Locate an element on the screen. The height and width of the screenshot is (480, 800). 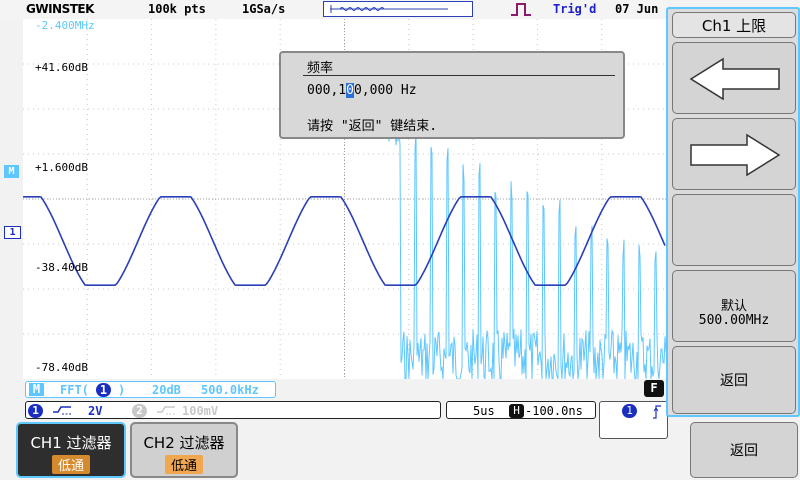
db-label-4: -78.40dB is located at coordinates (61, 367).